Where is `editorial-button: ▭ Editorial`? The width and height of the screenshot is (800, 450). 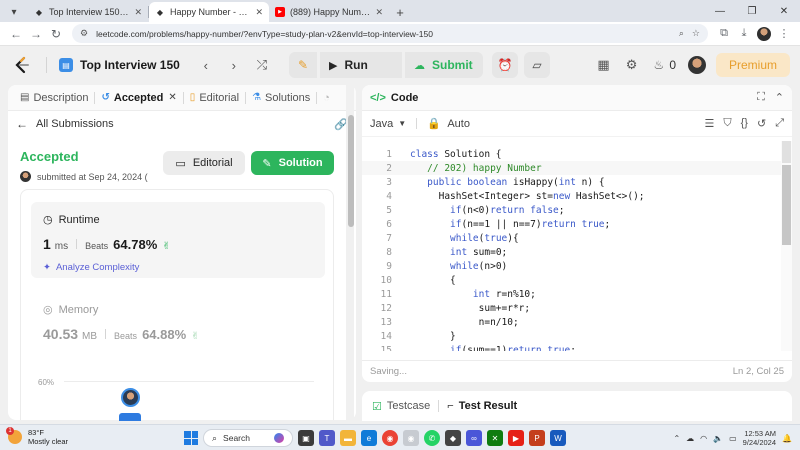
editorial-button: ▭ Editorial is located at coordinates (204, 163).